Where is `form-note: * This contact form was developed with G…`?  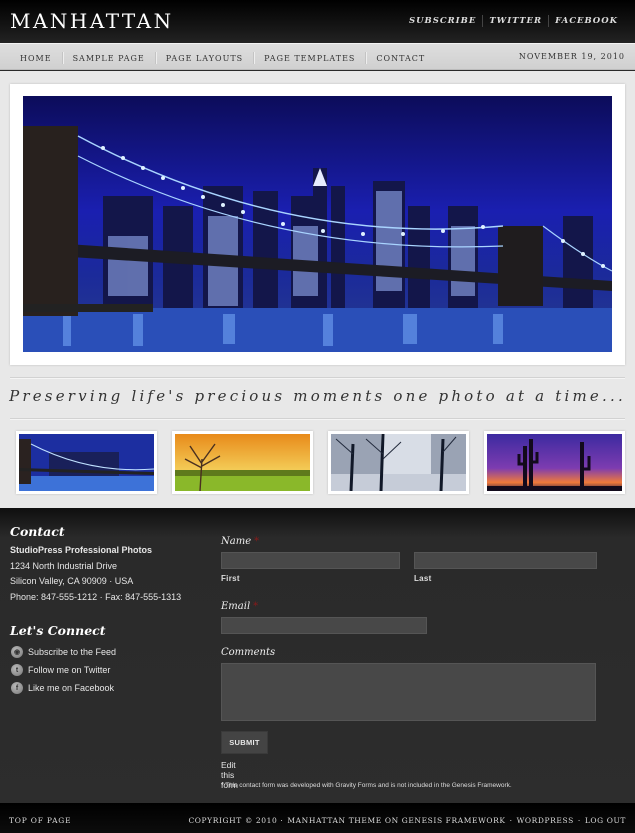
form-note: * This contact form was developed with G… is located at coordinates (366, 785).